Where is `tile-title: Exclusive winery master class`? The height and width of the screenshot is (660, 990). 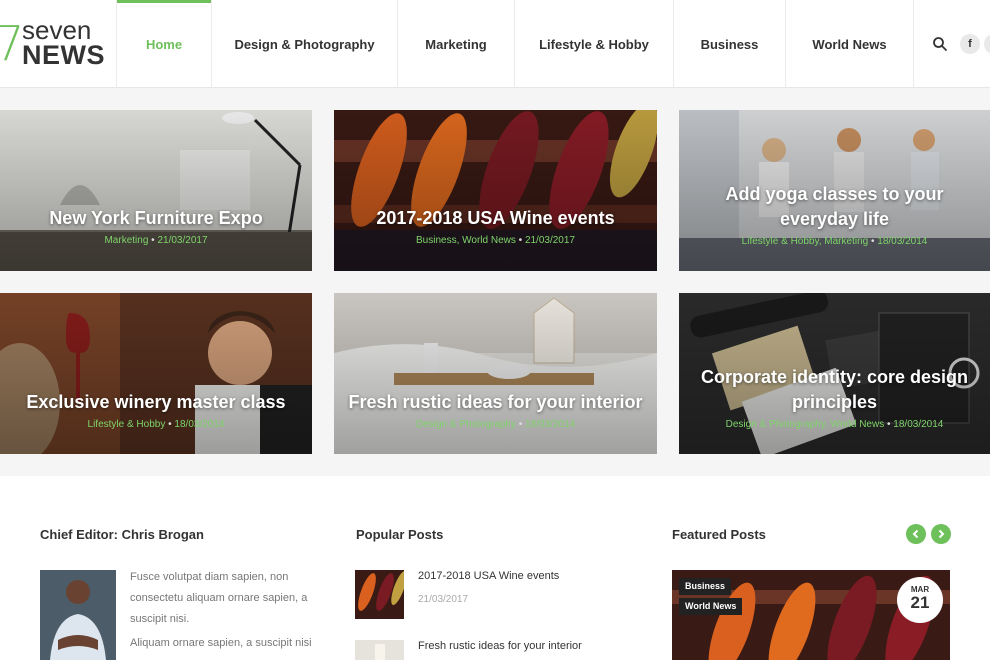 tile-title: Exclusive winery master class is located at coordinates (156, 402).